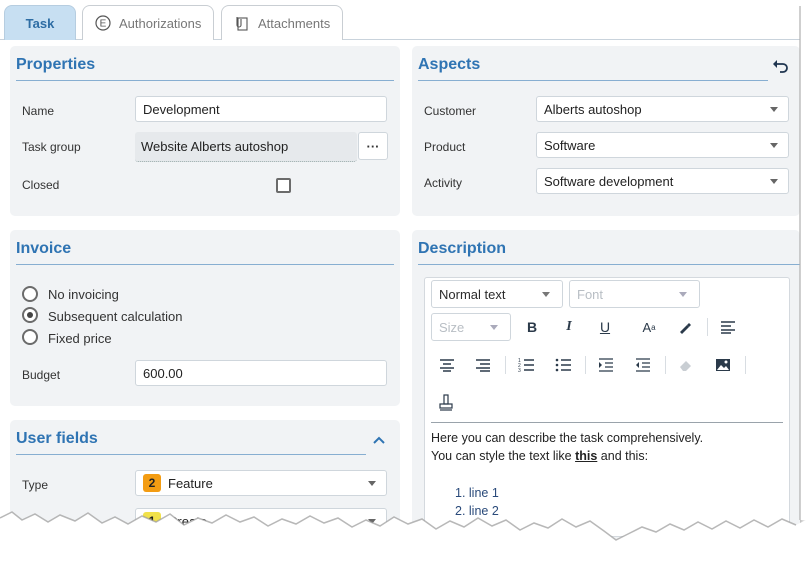 The height and width of the screenshot is (574, 810). Describe the element at coordinates (30, 294) in the screenshot. I see `no-invoicing-radio` at that location.